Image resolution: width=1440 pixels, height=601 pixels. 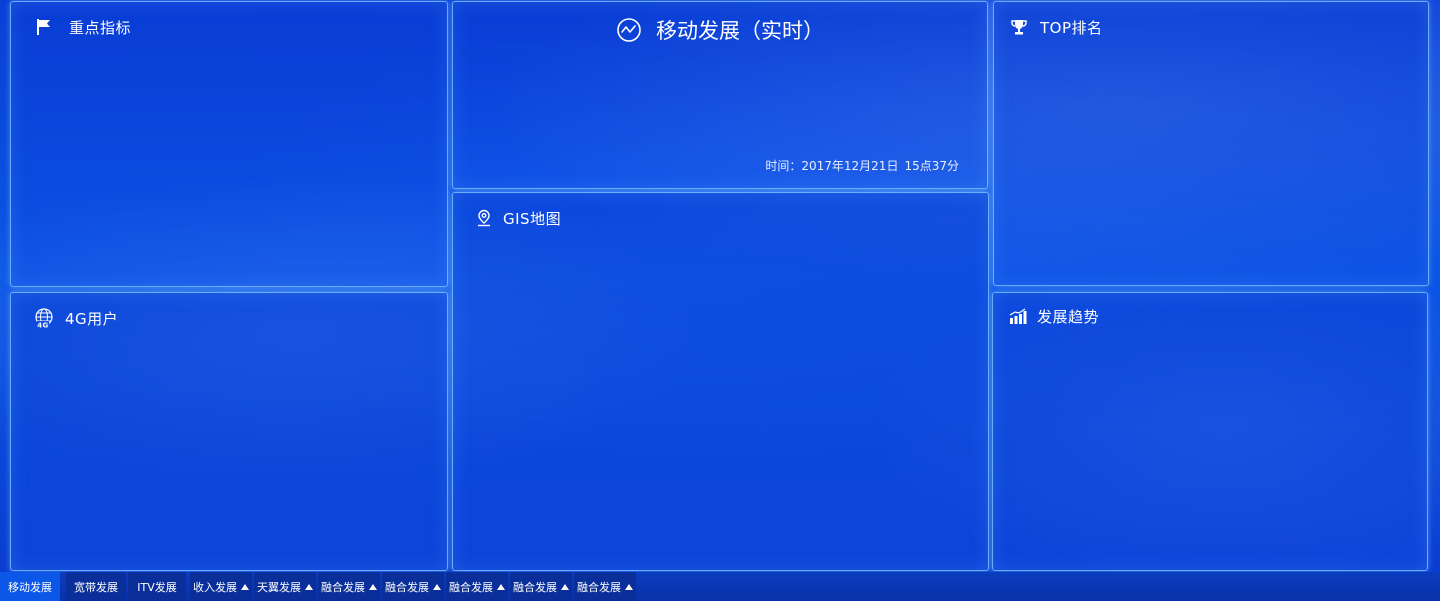 What do you see at coordinates (532, 218) in the screenshot?
I see `gis-map-title: GIS地图` at bounding box center [532, 218].